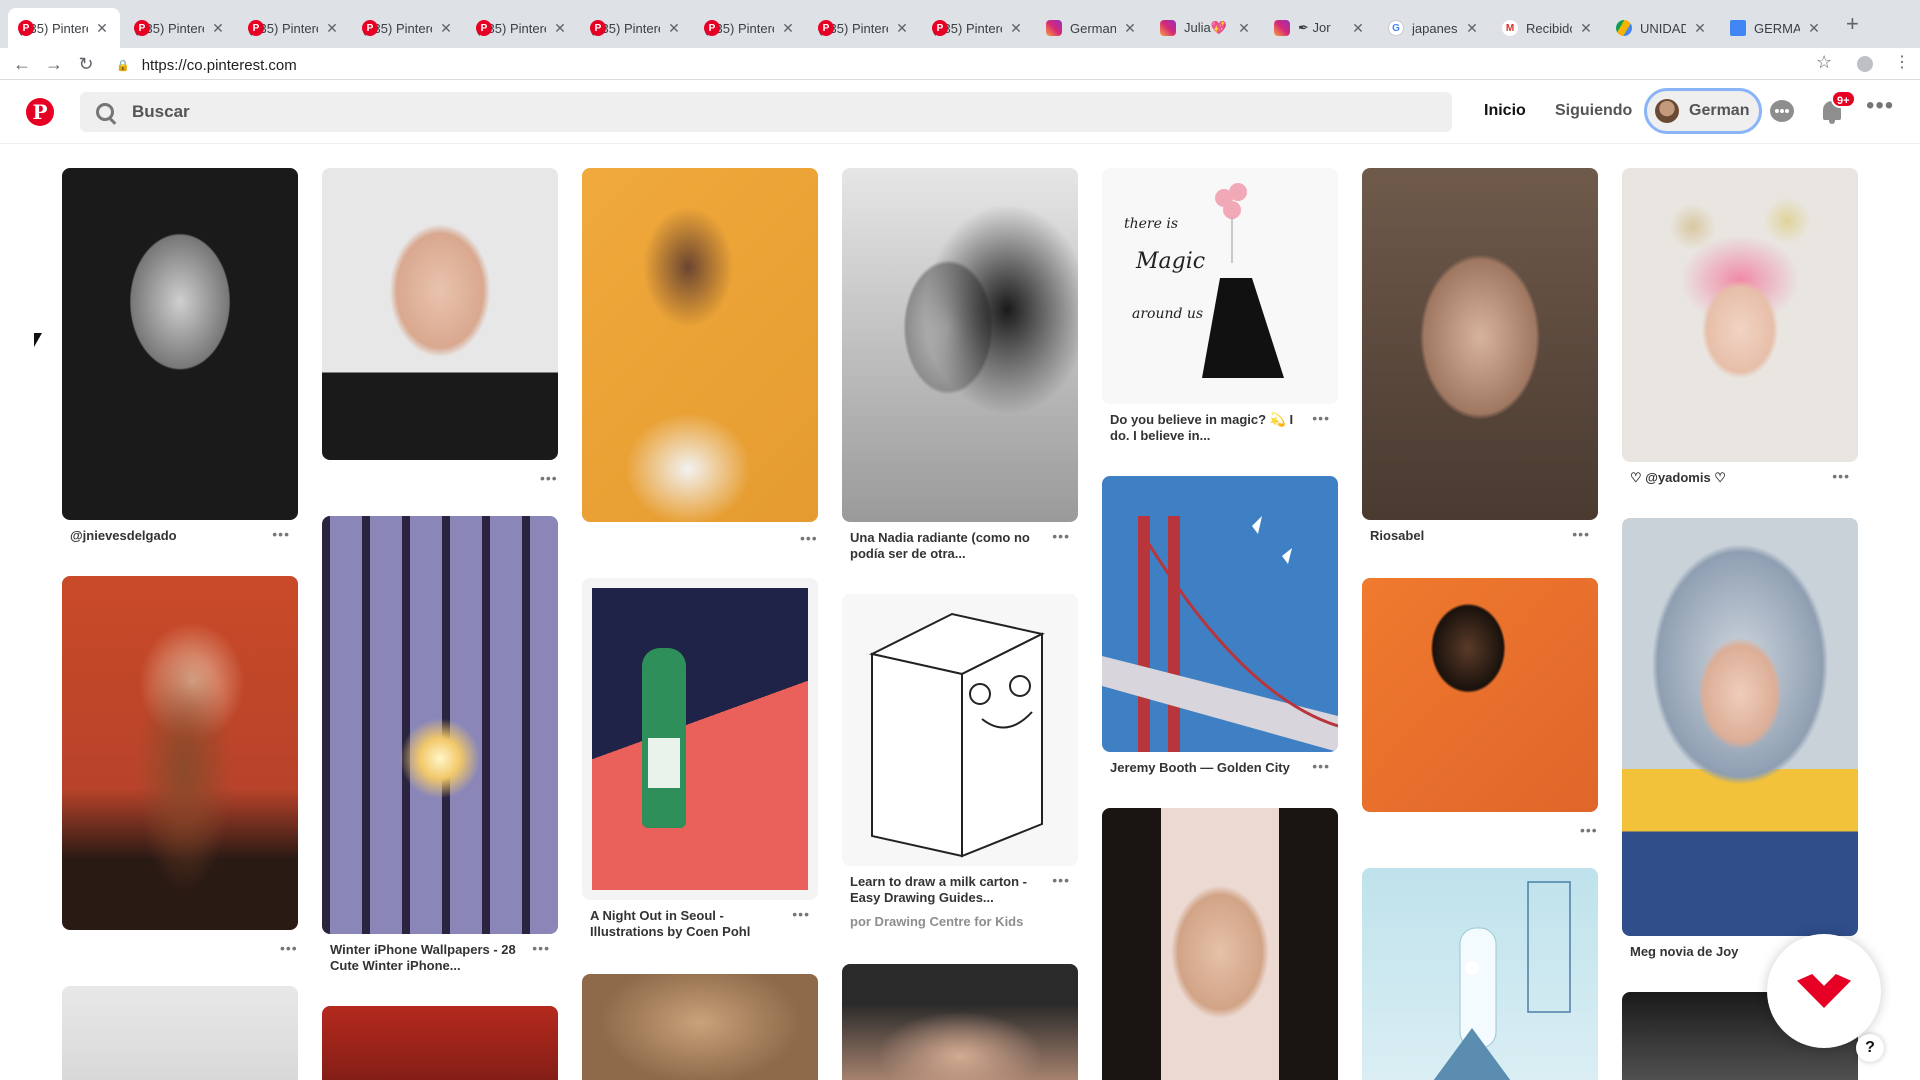 The height and width of the screenshot is (1080, 1920). I want to click on pin-title: Jeremy Booth — Golden City, so click(1200, 768).